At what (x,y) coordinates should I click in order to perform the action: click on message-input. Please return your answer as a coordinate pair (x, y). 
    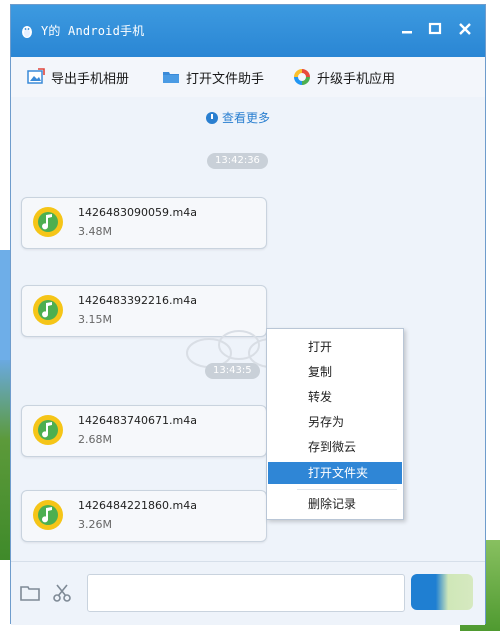
    Looking at the image, I should click on (246, 593).